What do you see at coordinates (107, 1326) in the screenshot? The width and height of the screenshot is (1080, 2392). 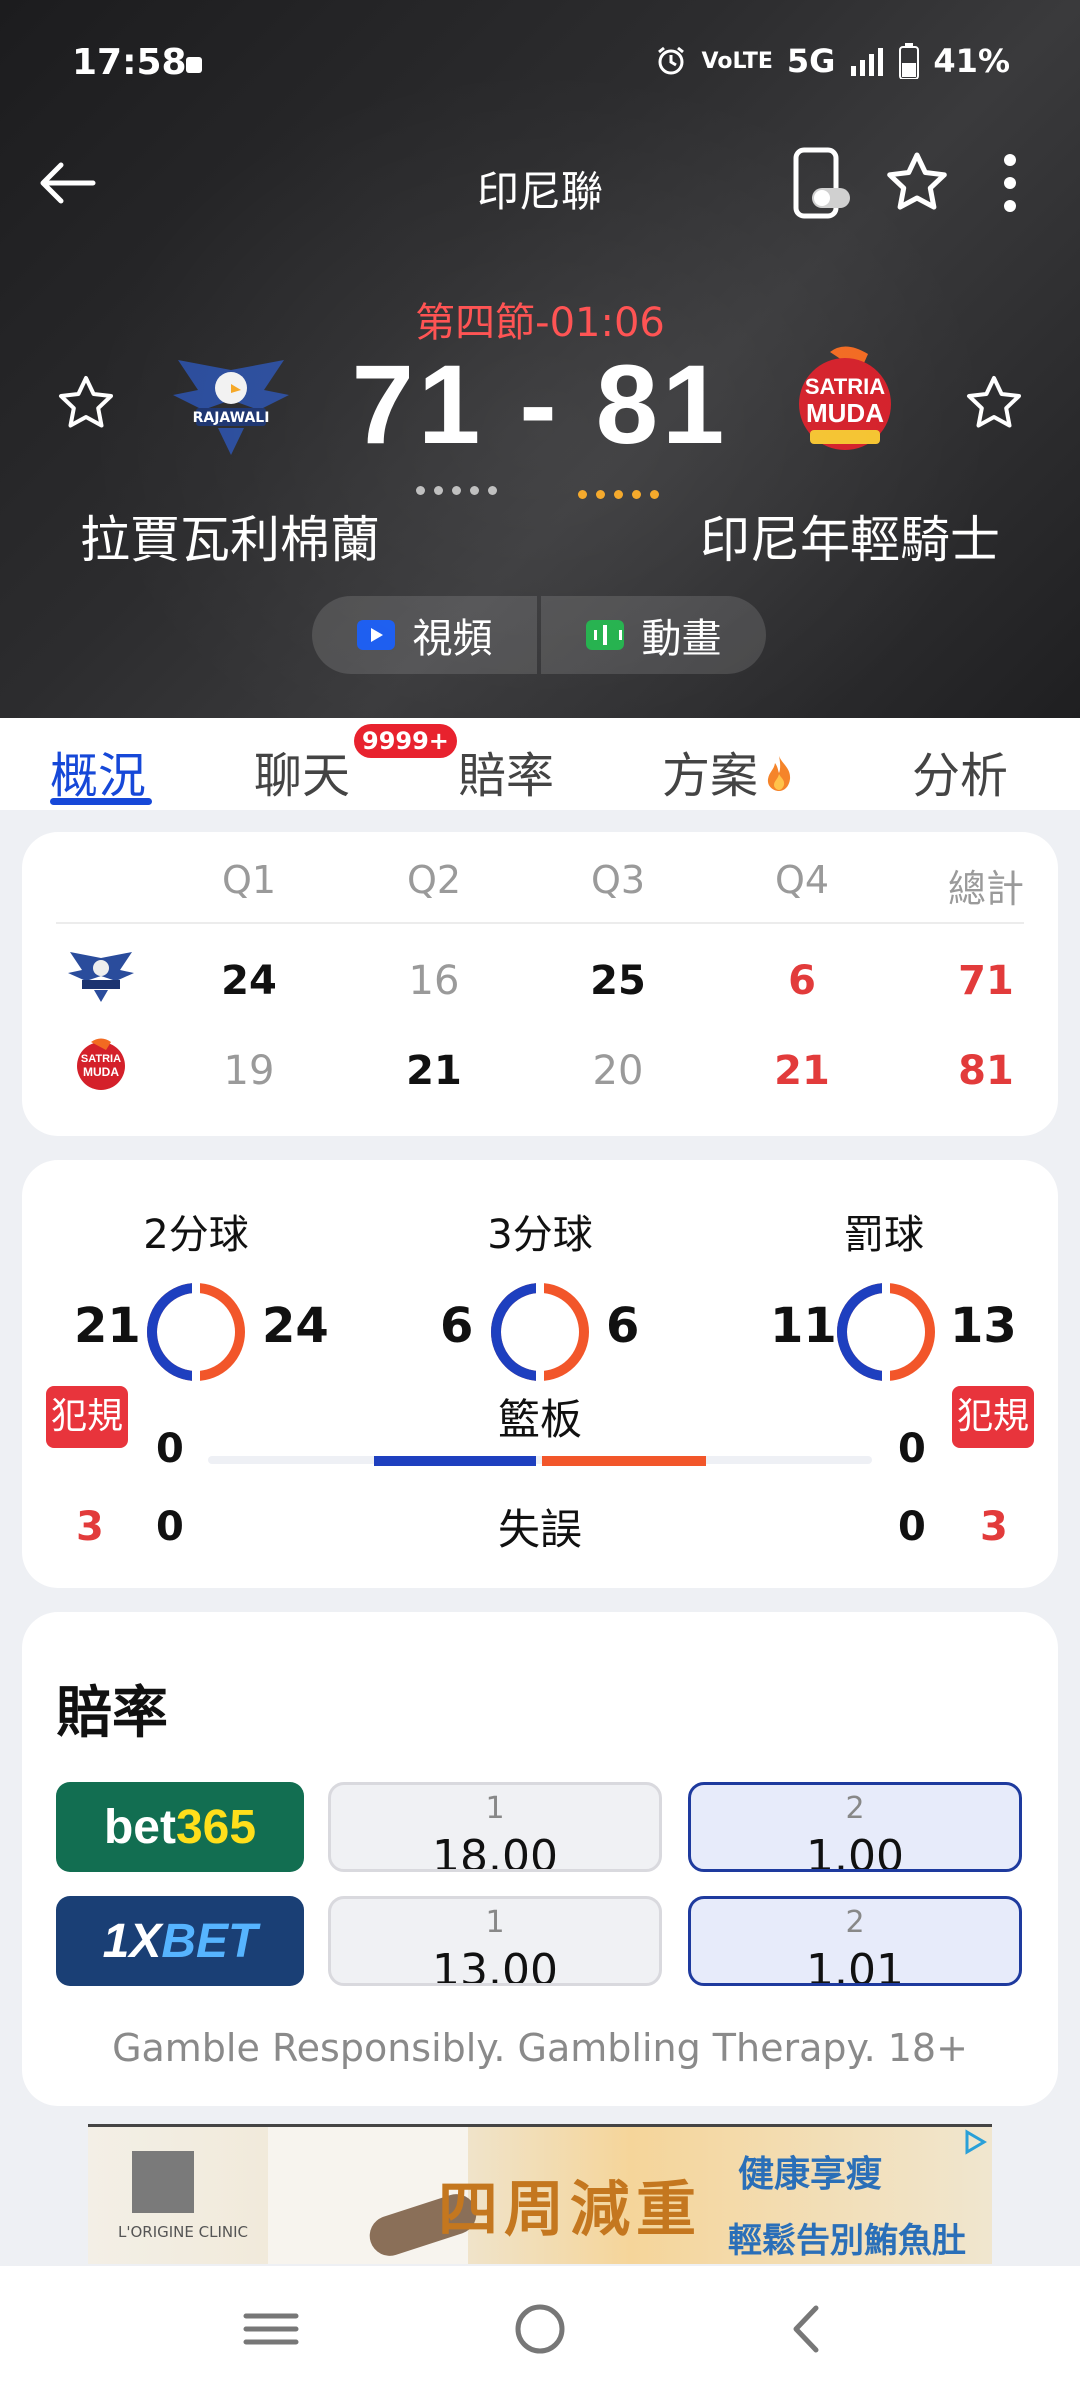 I see `two-point-home: 21` at bounding box center [107, 1326].